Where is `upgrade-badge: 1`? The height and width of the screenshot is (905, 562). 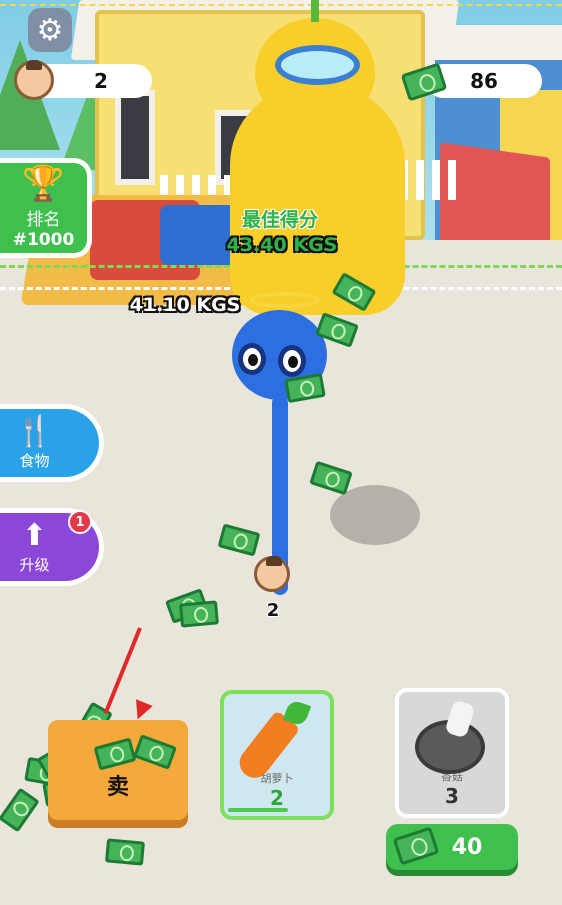 upgrade-badge: 1 is located at coordinates (80, 522).